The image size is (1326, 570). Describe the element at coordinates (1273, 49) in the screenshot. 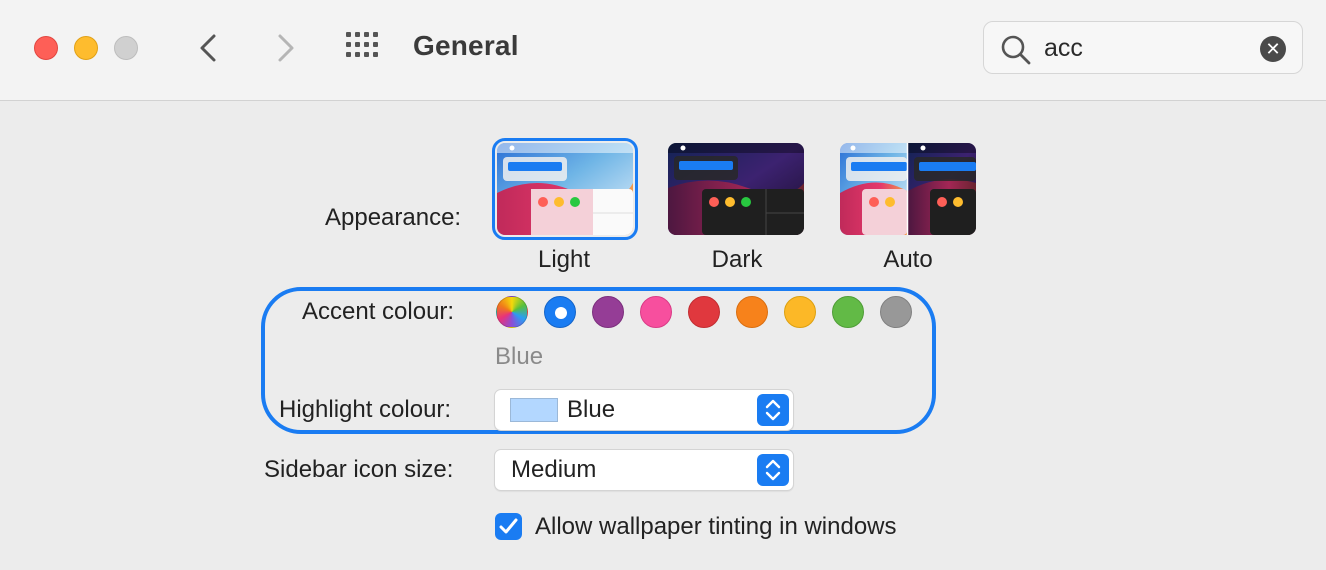

I see `clear-search-icon: ✕` at that location.